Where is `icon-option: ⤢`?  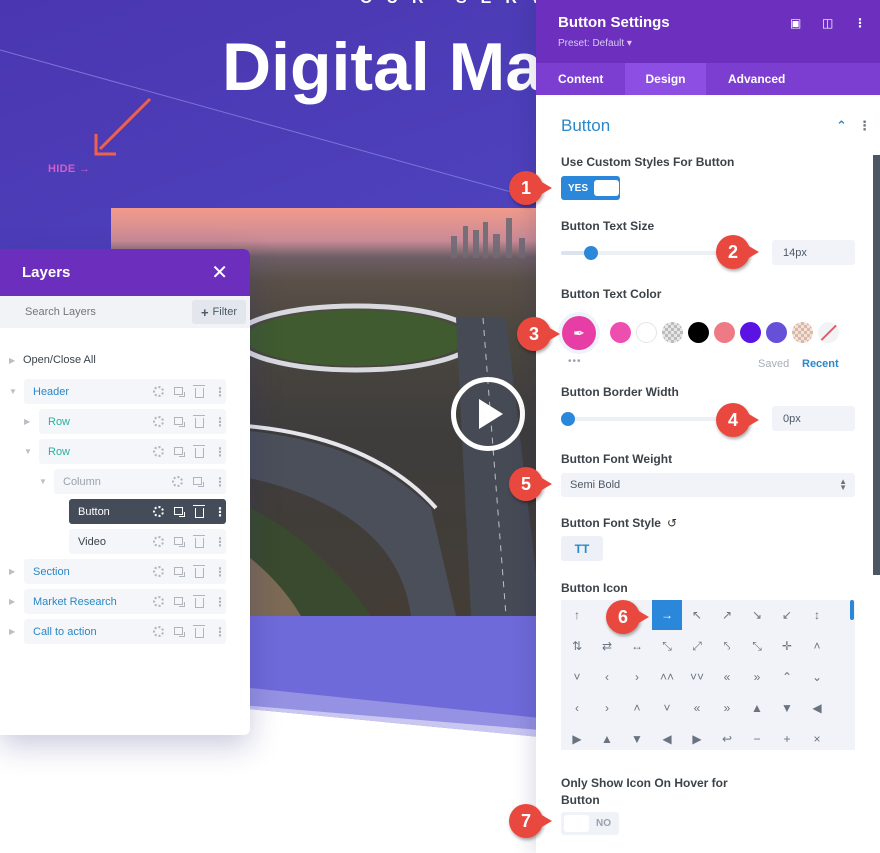 icon-option: ⤢ is located at coordinates (697, 646).